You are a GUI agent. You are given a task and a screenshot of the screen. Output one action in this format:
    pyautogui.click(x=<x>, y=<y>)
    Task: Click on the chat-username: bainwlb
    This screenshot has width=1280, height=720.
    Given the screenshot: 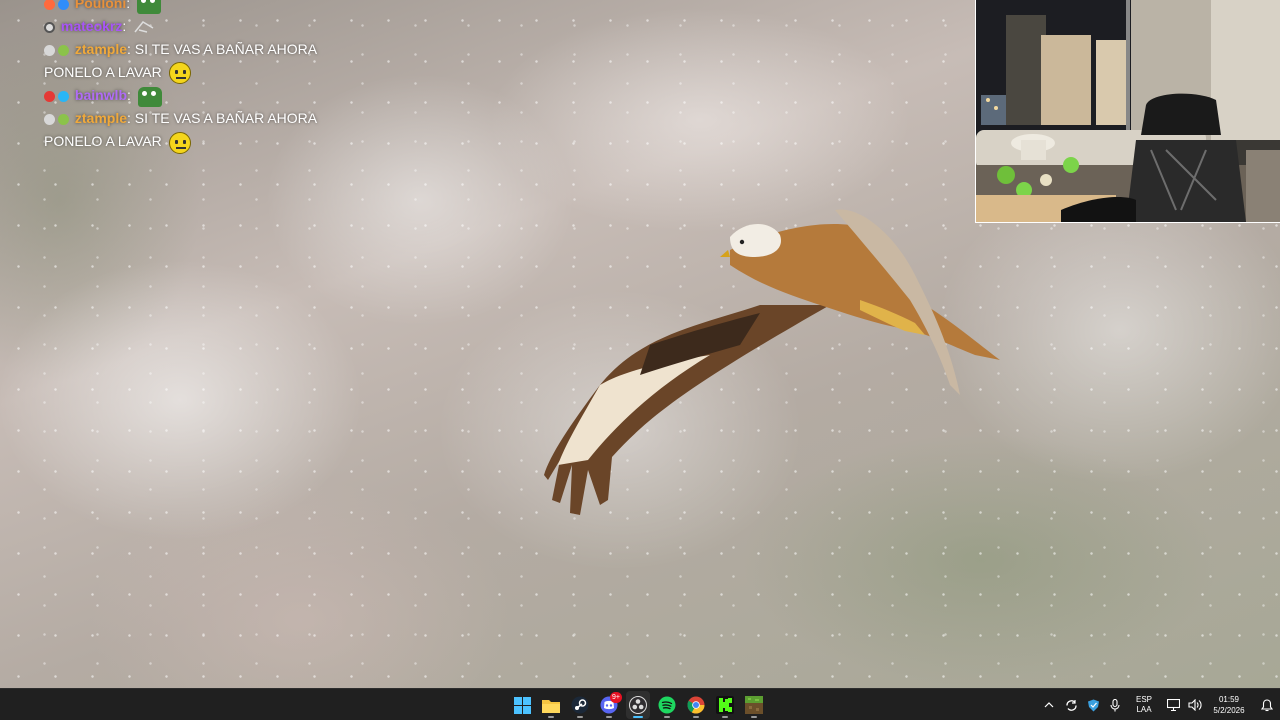 What is the action you would take?
    pyautogui.click(x=101, y=95)
    